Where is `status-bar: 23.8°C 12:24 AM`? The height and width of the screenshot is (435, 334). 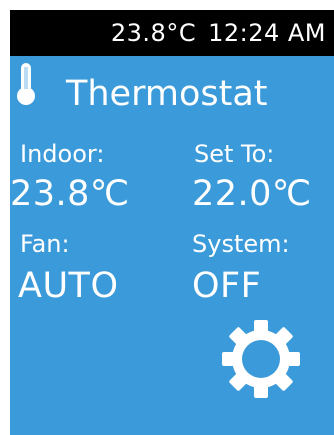 status-bar: 23.8°C 12:24 AM is located at coordinates (172, 33).